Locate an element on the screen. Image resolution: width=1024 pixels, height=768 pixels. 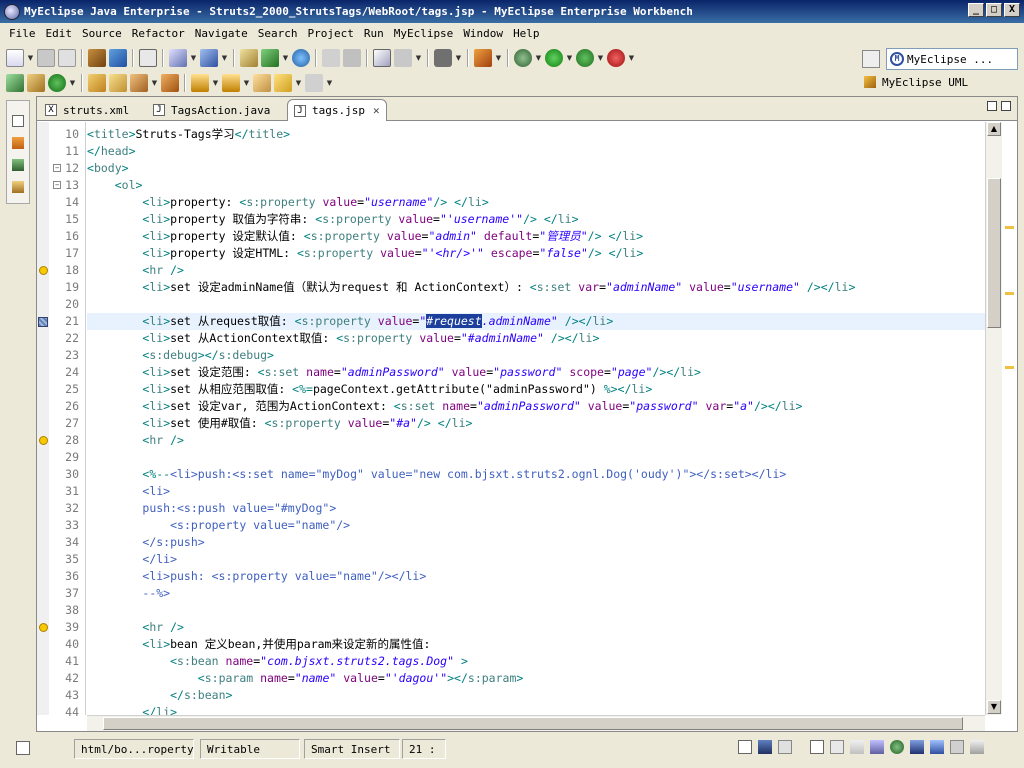
camera-dropdown-icon: ▼ is located at coordinates (458, 58).